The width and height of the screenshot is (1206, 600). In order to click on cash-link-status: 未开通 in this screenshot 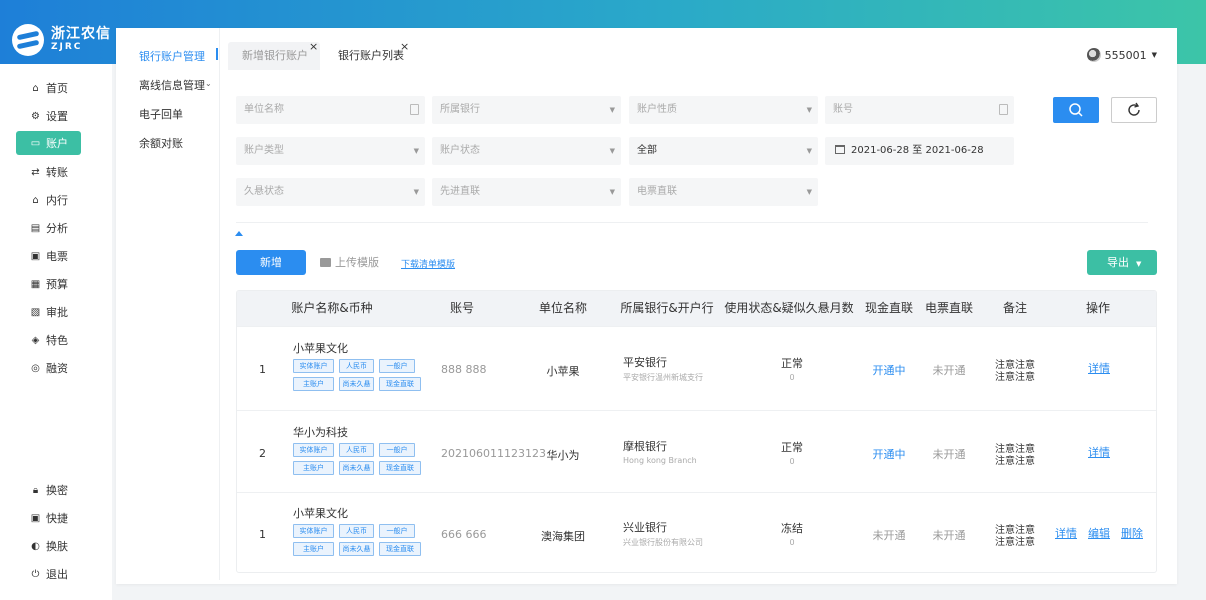, I will do `click(889, 535)`.